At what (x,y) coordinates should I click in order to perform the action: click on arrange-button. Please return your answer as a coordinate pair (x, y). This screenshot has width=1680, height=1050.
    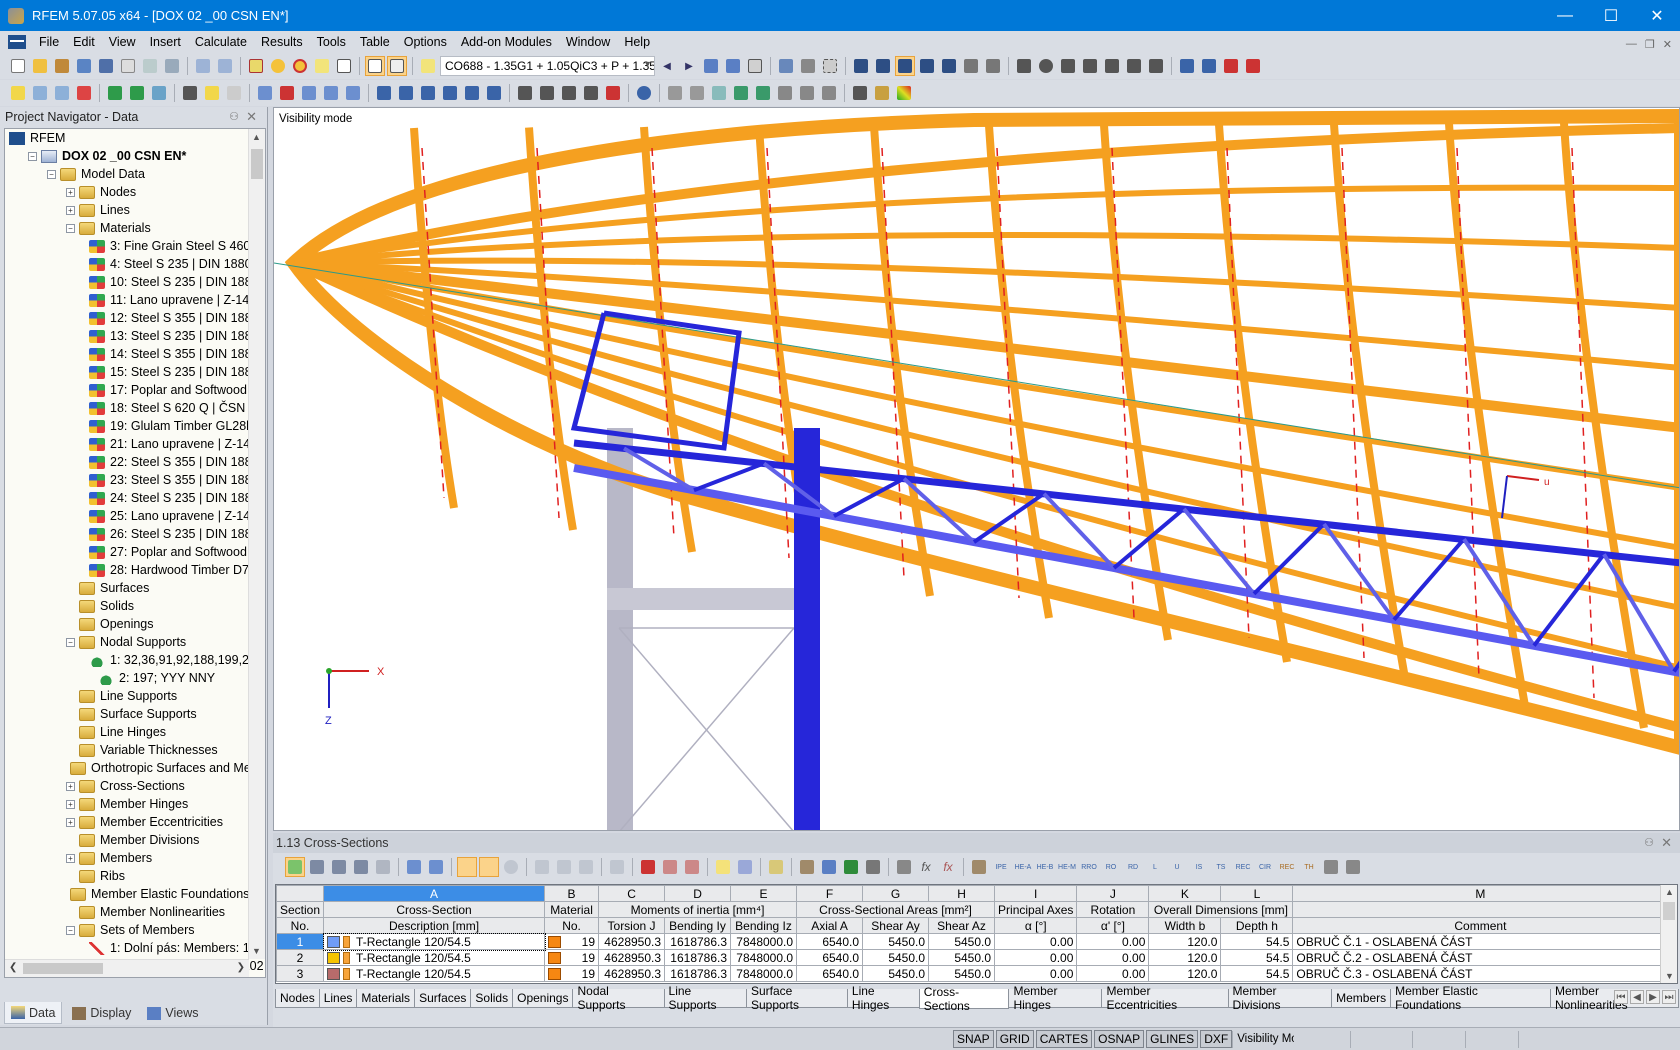
    Looking at the image, I should click on (807, 93).